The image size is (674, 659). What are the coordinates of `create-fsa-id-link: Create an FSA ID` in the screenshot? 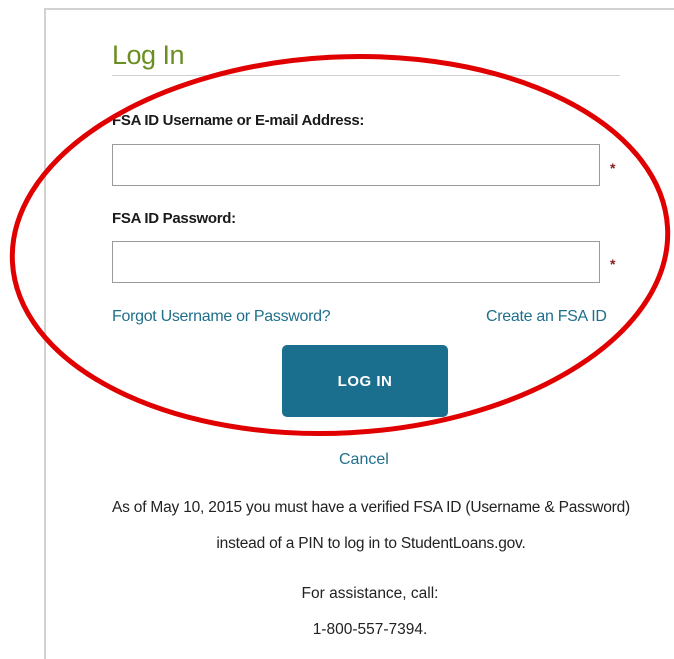 It's located at (546, 317).